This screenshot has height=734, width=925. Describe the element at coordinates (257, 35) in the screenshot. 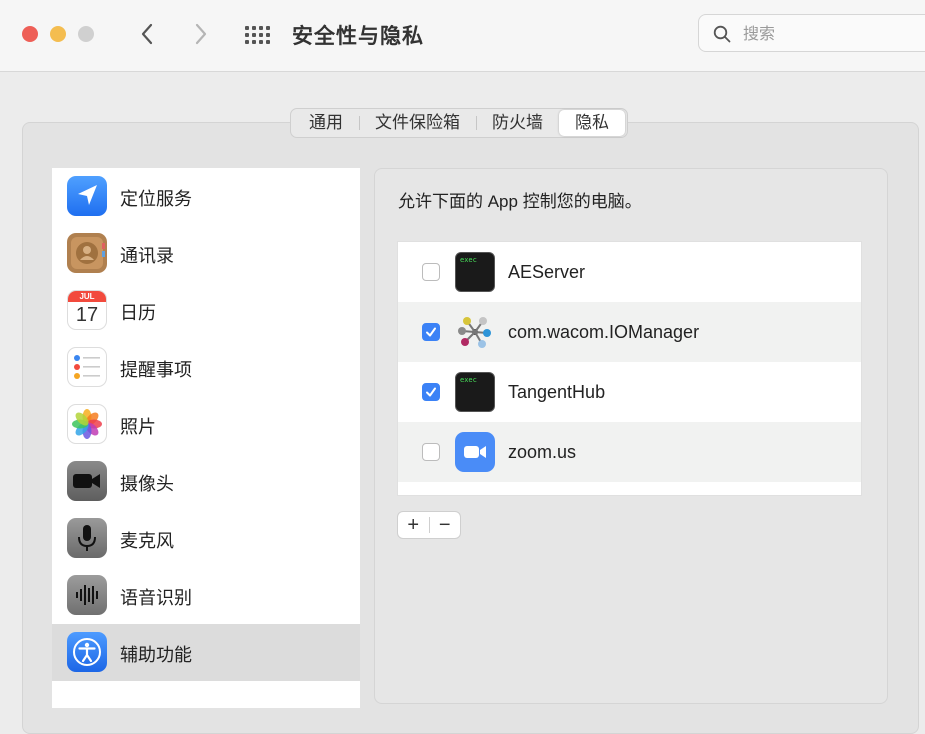

I see `show-all-button` at that location.